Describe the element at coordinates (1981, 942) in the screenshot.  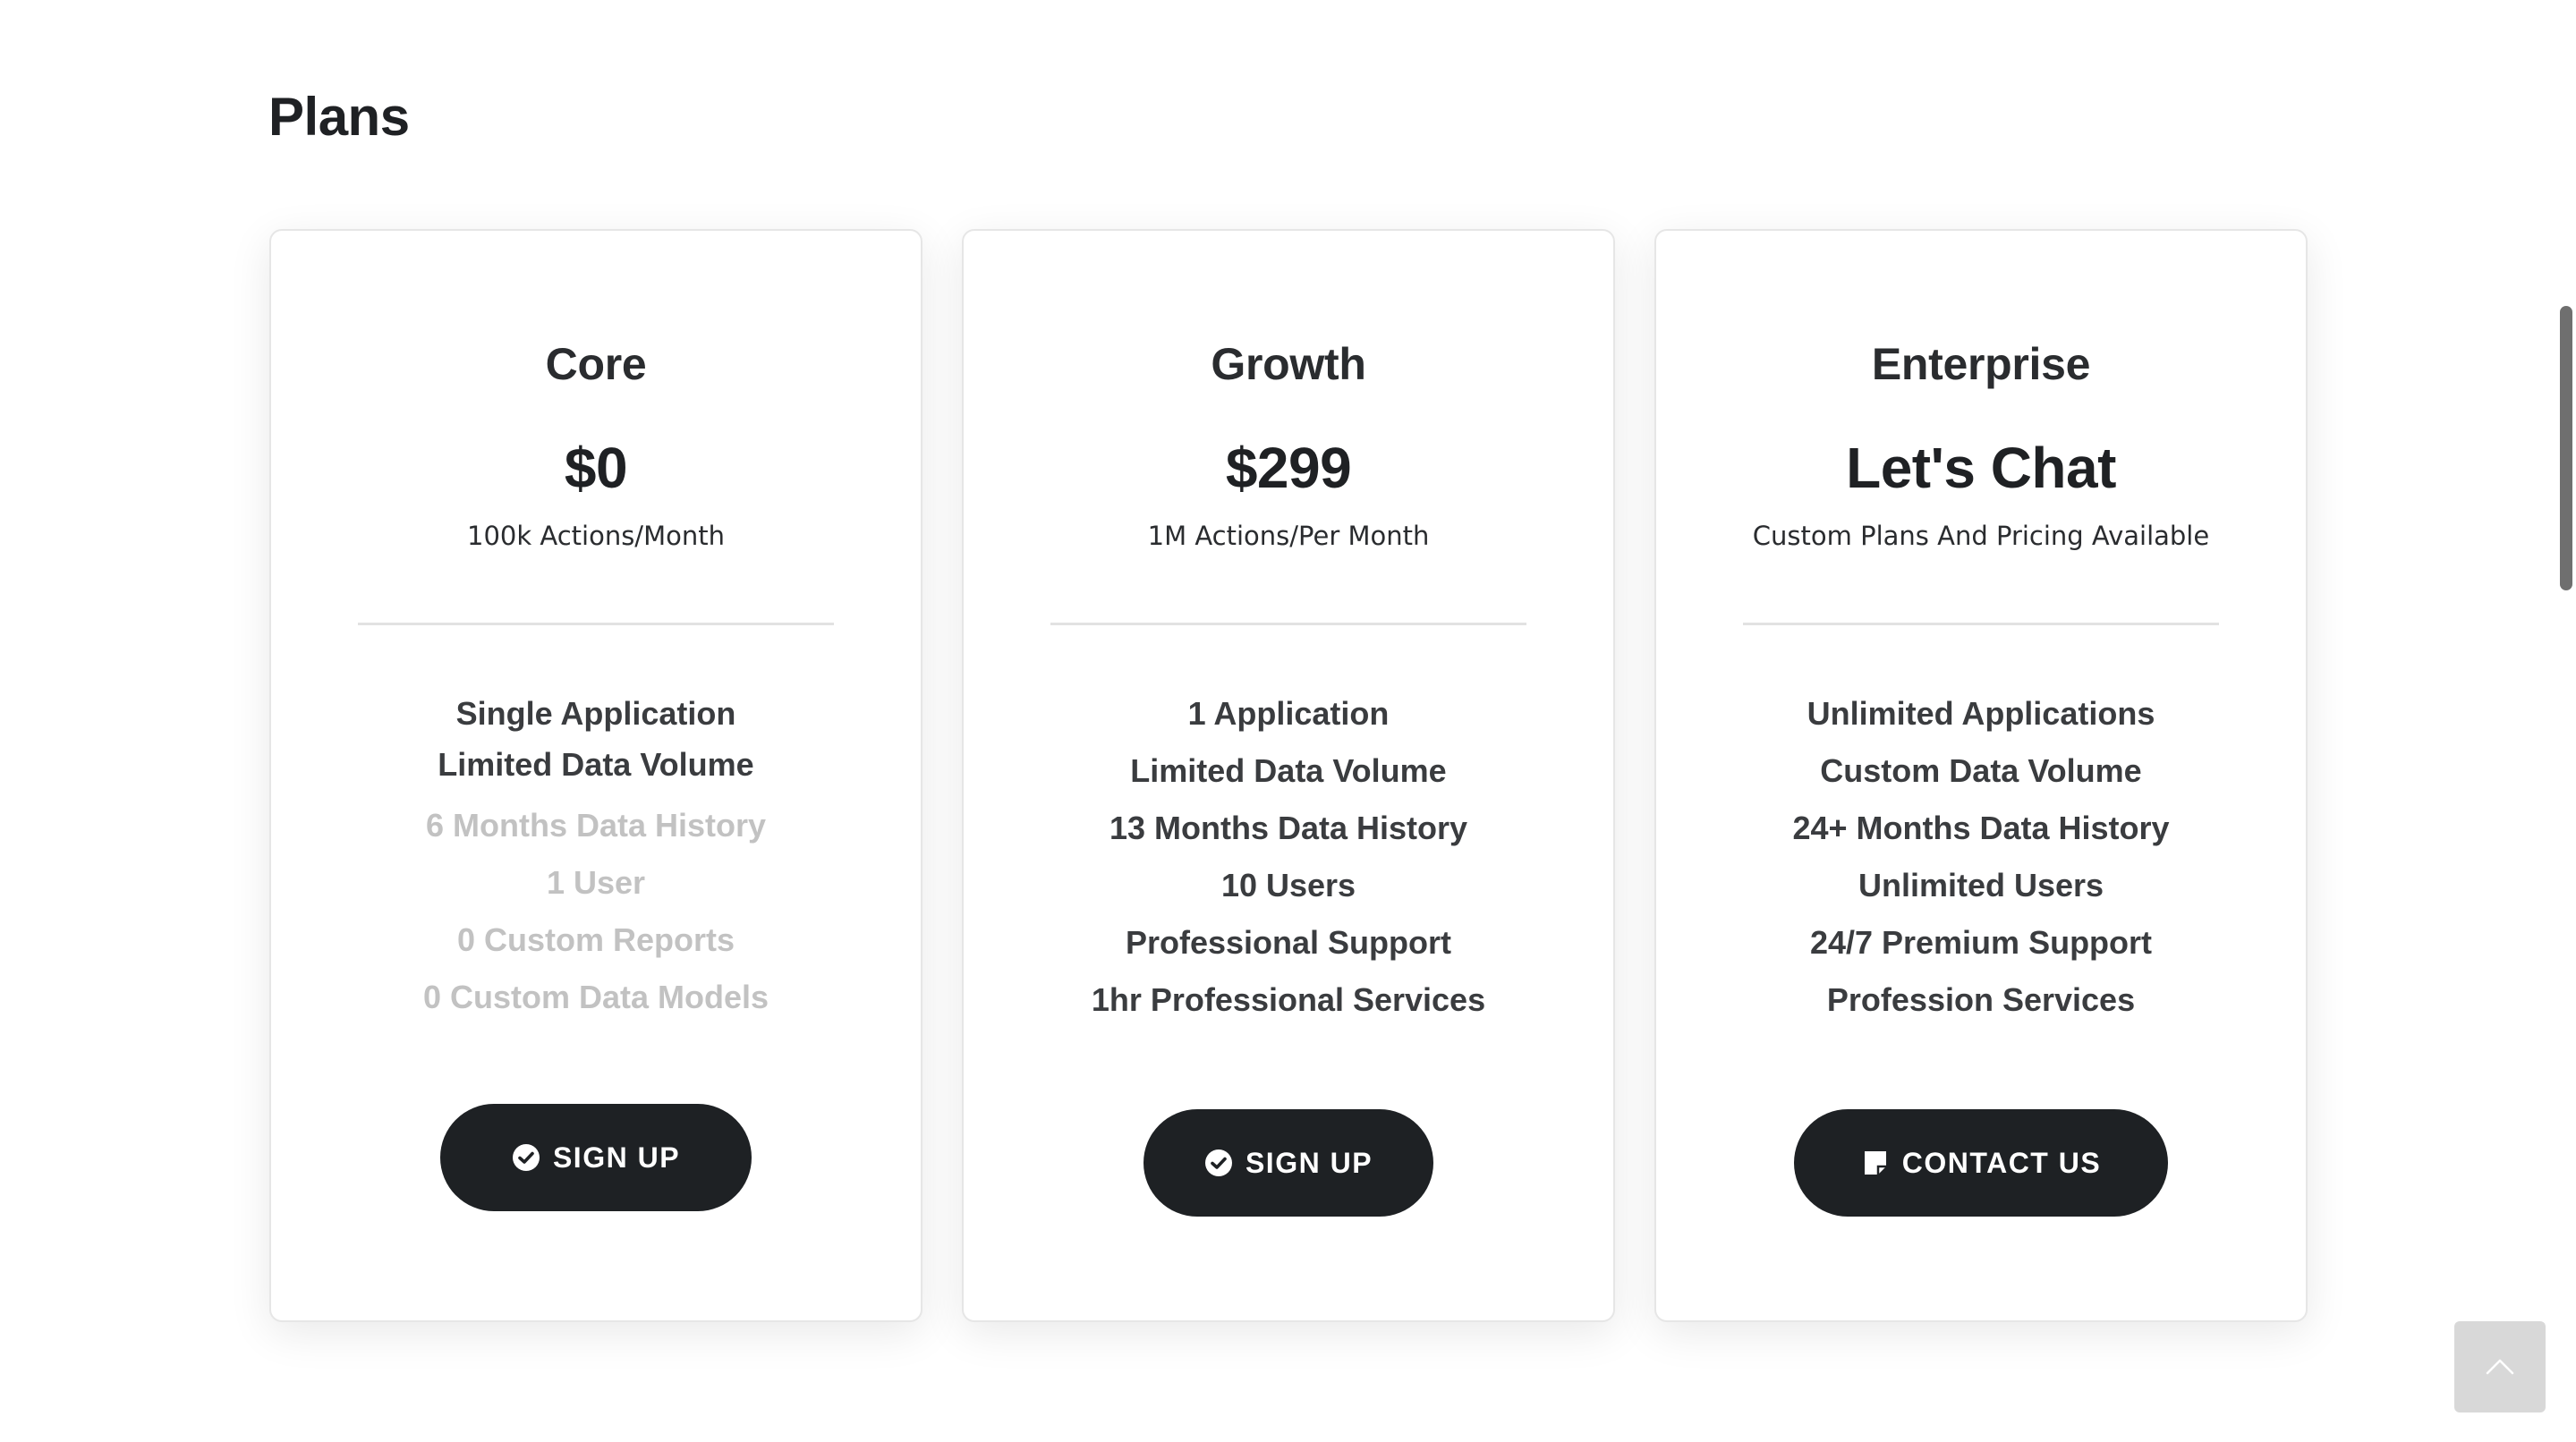
I see `feature-item: 24/7 Premium Support` at that location.